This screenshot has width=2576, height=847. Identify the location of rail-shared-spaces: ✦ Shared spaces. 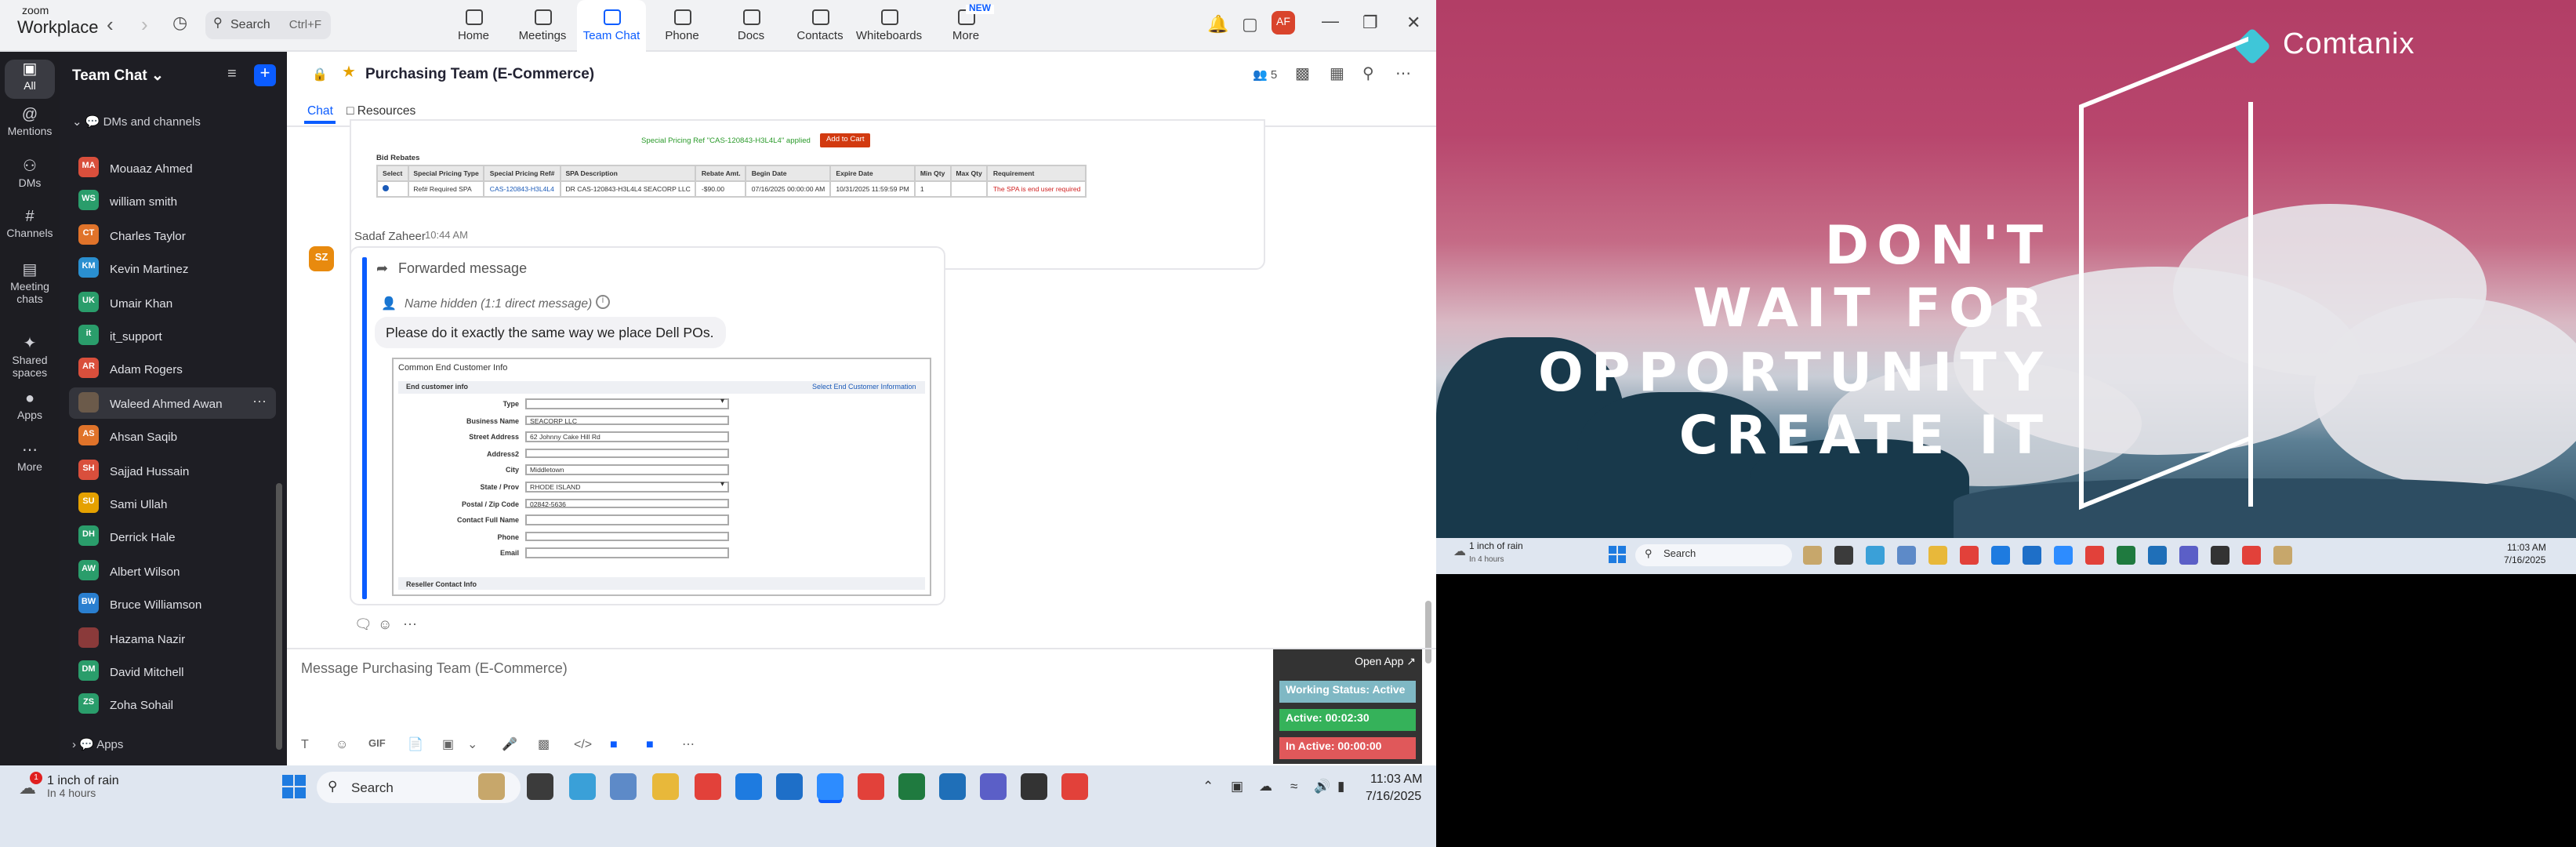
(30, 358).